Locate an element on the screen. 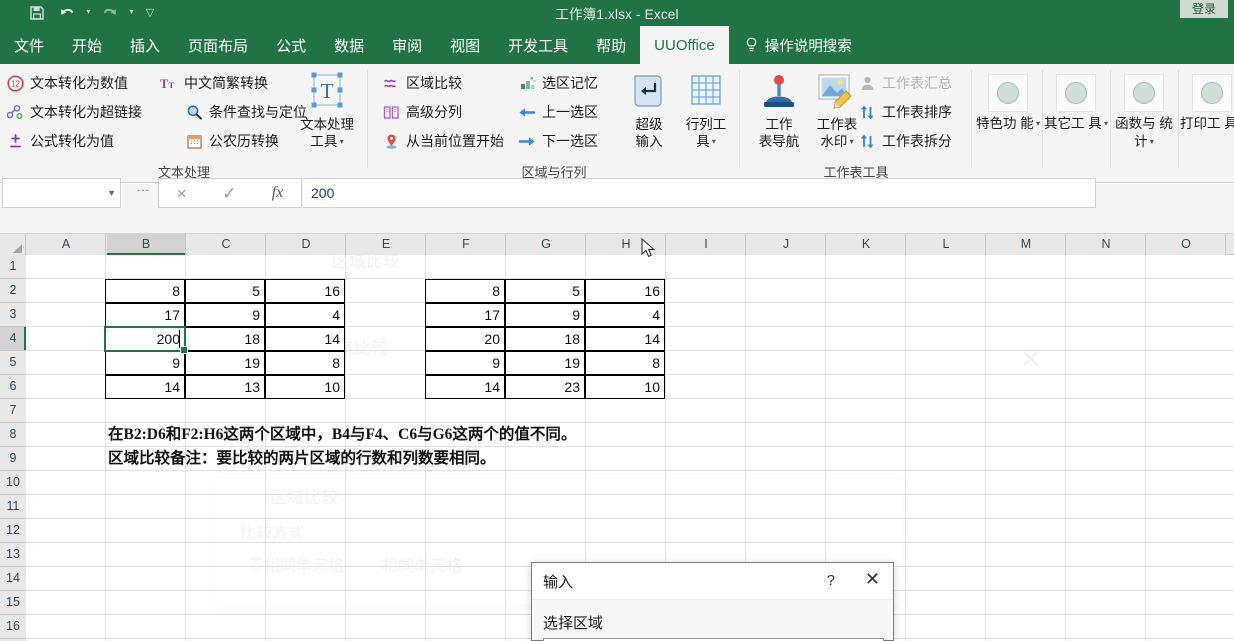 The image size is (1234, 641). tab-uuoffice: UUOffice is located at coordinates (684, 45).